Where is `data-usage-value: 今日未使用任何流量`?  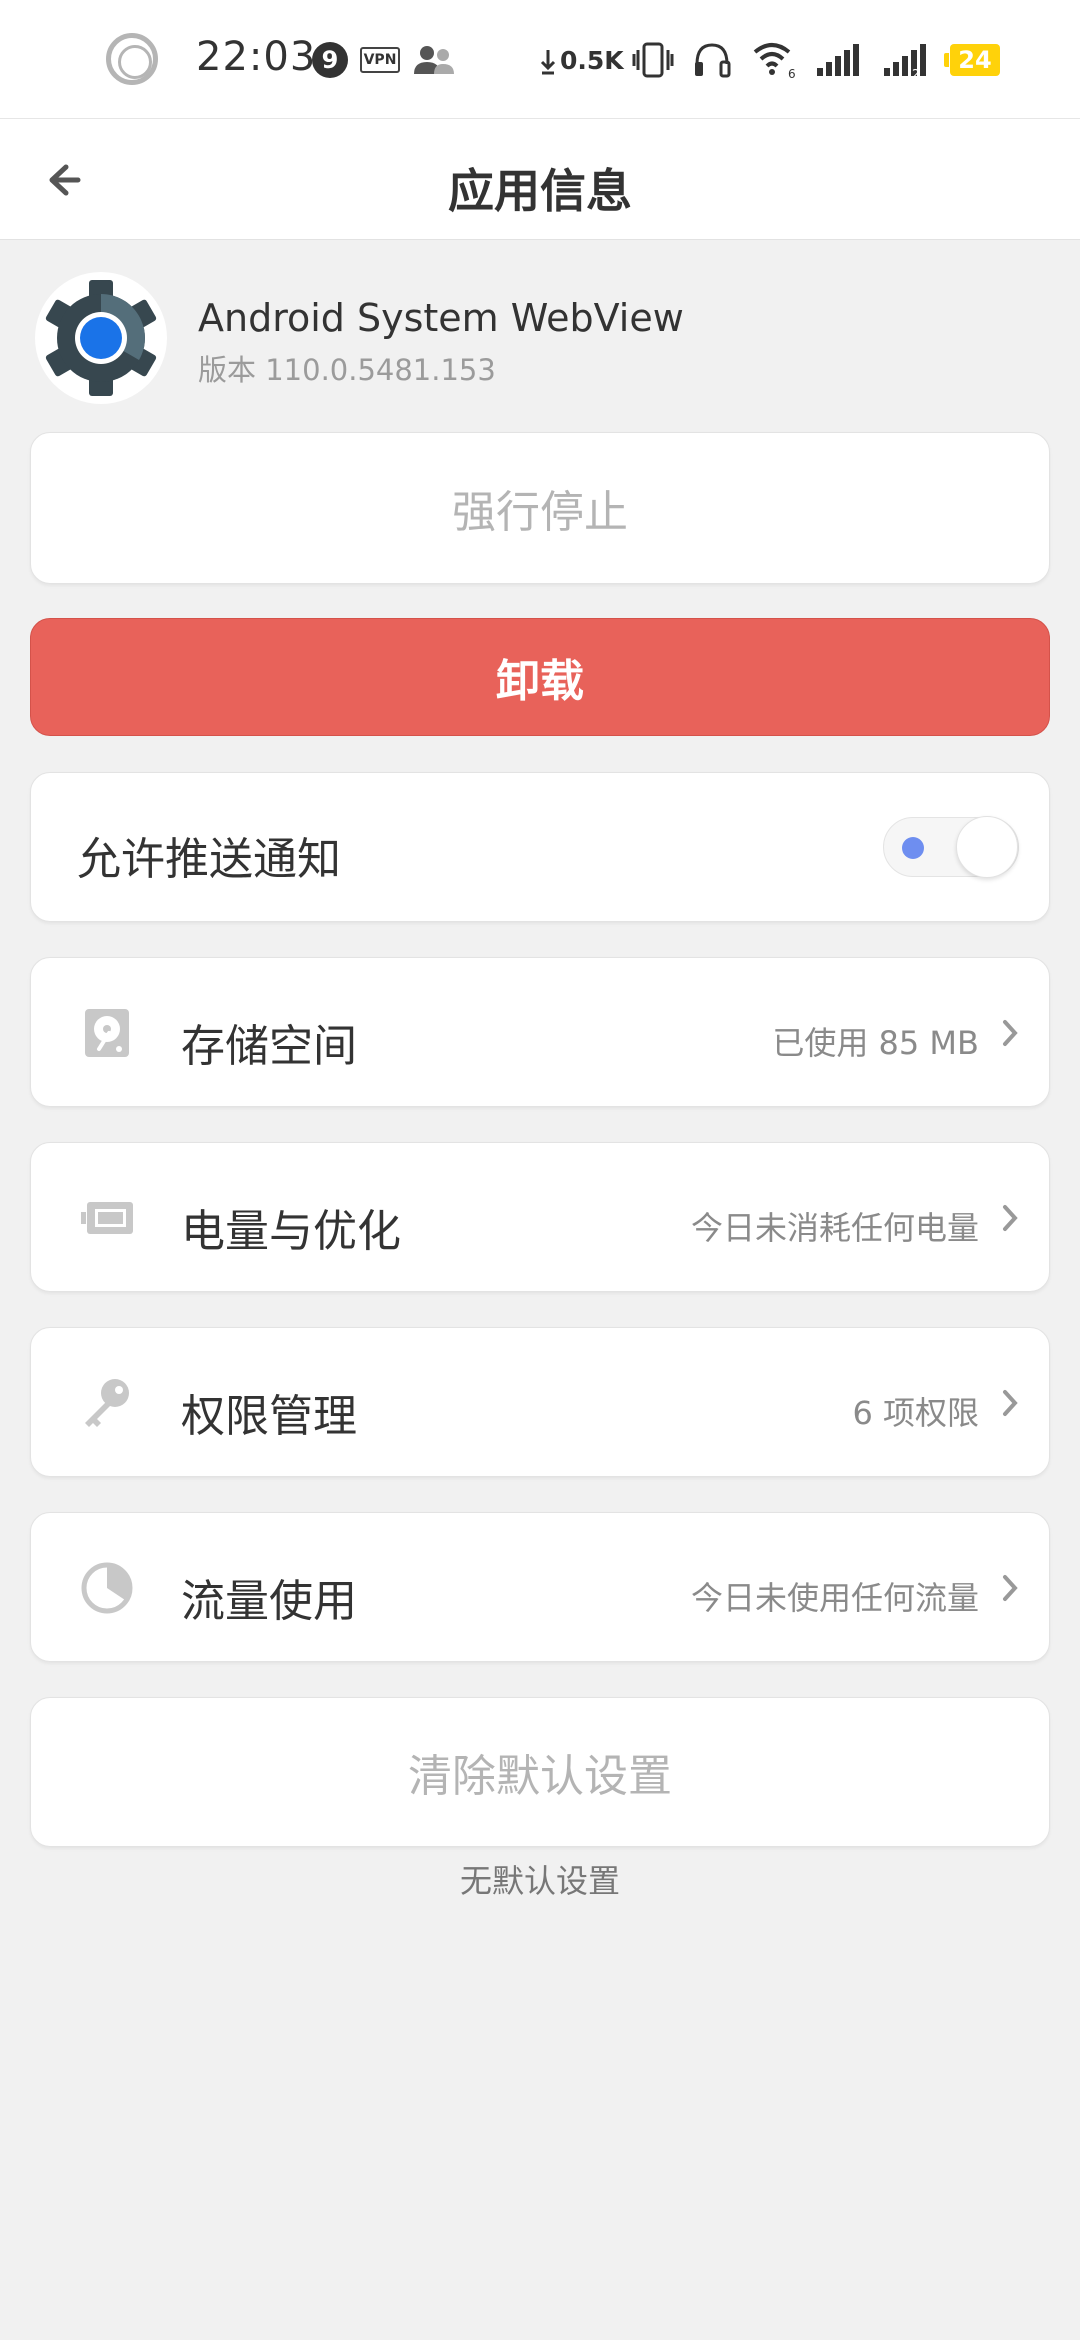
data-usage-value: 今日未使用任何流量 is located at coordinates (834, 1598).